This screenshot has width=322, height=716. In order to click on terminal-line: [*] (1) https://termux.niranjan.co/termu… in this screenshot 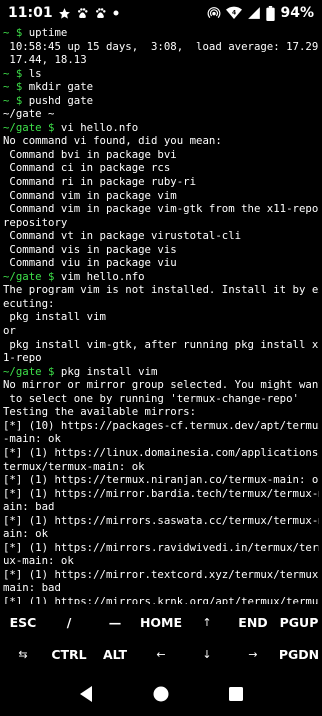, I will do `click(161, 480)`.